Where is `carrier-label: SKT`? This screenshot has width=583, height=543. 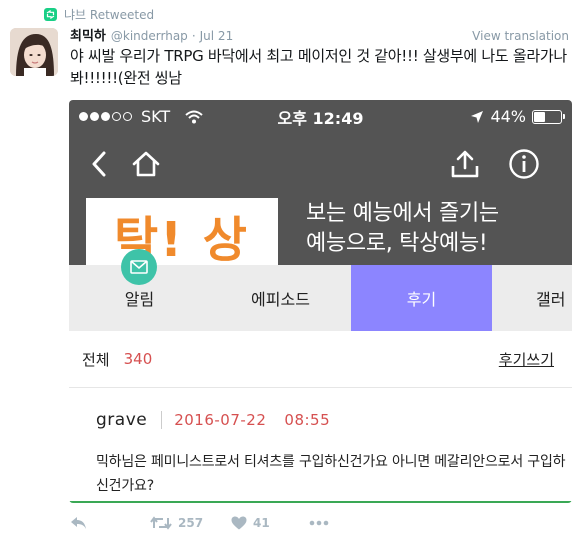
carrier-label: SKT is located at coordinates (156, 116).